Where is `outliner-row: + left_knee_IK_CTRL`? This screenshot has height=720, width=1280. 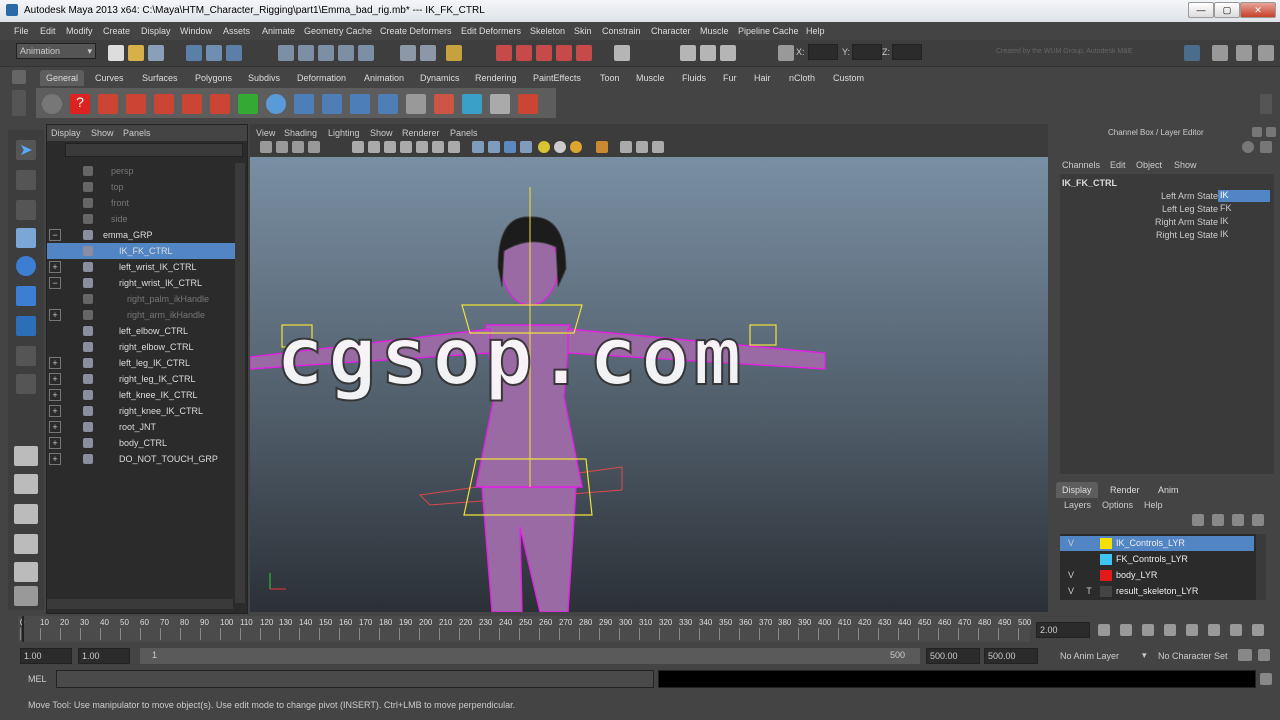 outliner-row: + left_knee_IK_CTRL is located at coordinates (142, 395).